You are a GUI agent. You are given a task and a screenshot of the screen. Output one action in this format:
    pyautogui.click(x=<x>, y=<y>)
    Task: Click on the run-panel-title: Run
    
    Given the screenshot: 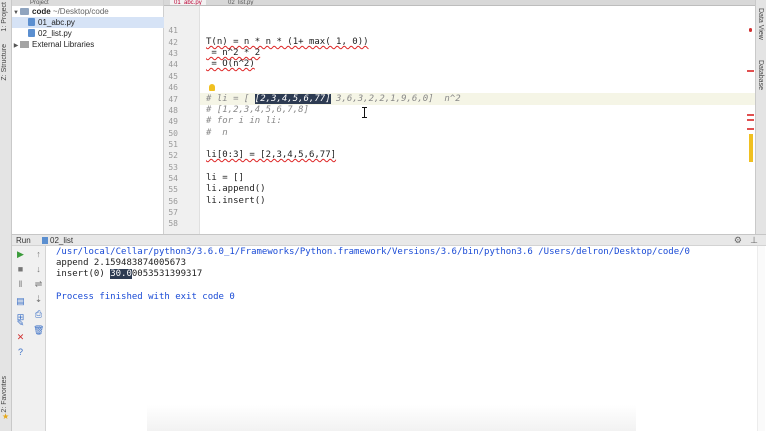 What is the action you would take?
    pyautogui.click(x=23, y=240)
    